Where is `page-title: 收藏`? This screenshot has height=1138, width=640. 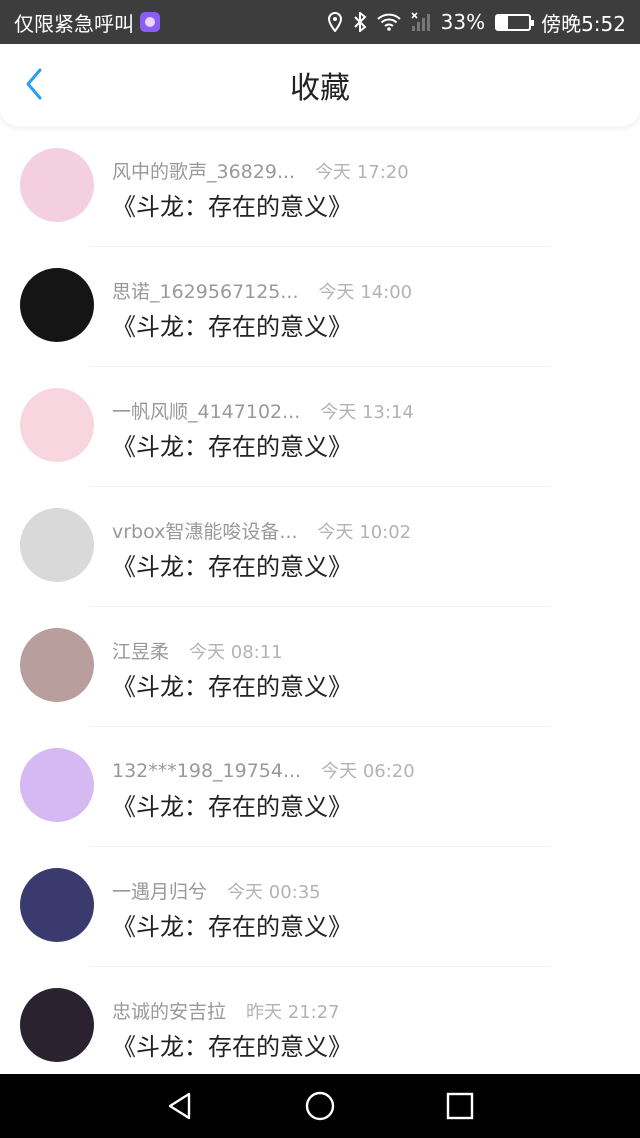
page-title: 收藏 is located at coordinates (320, 88).